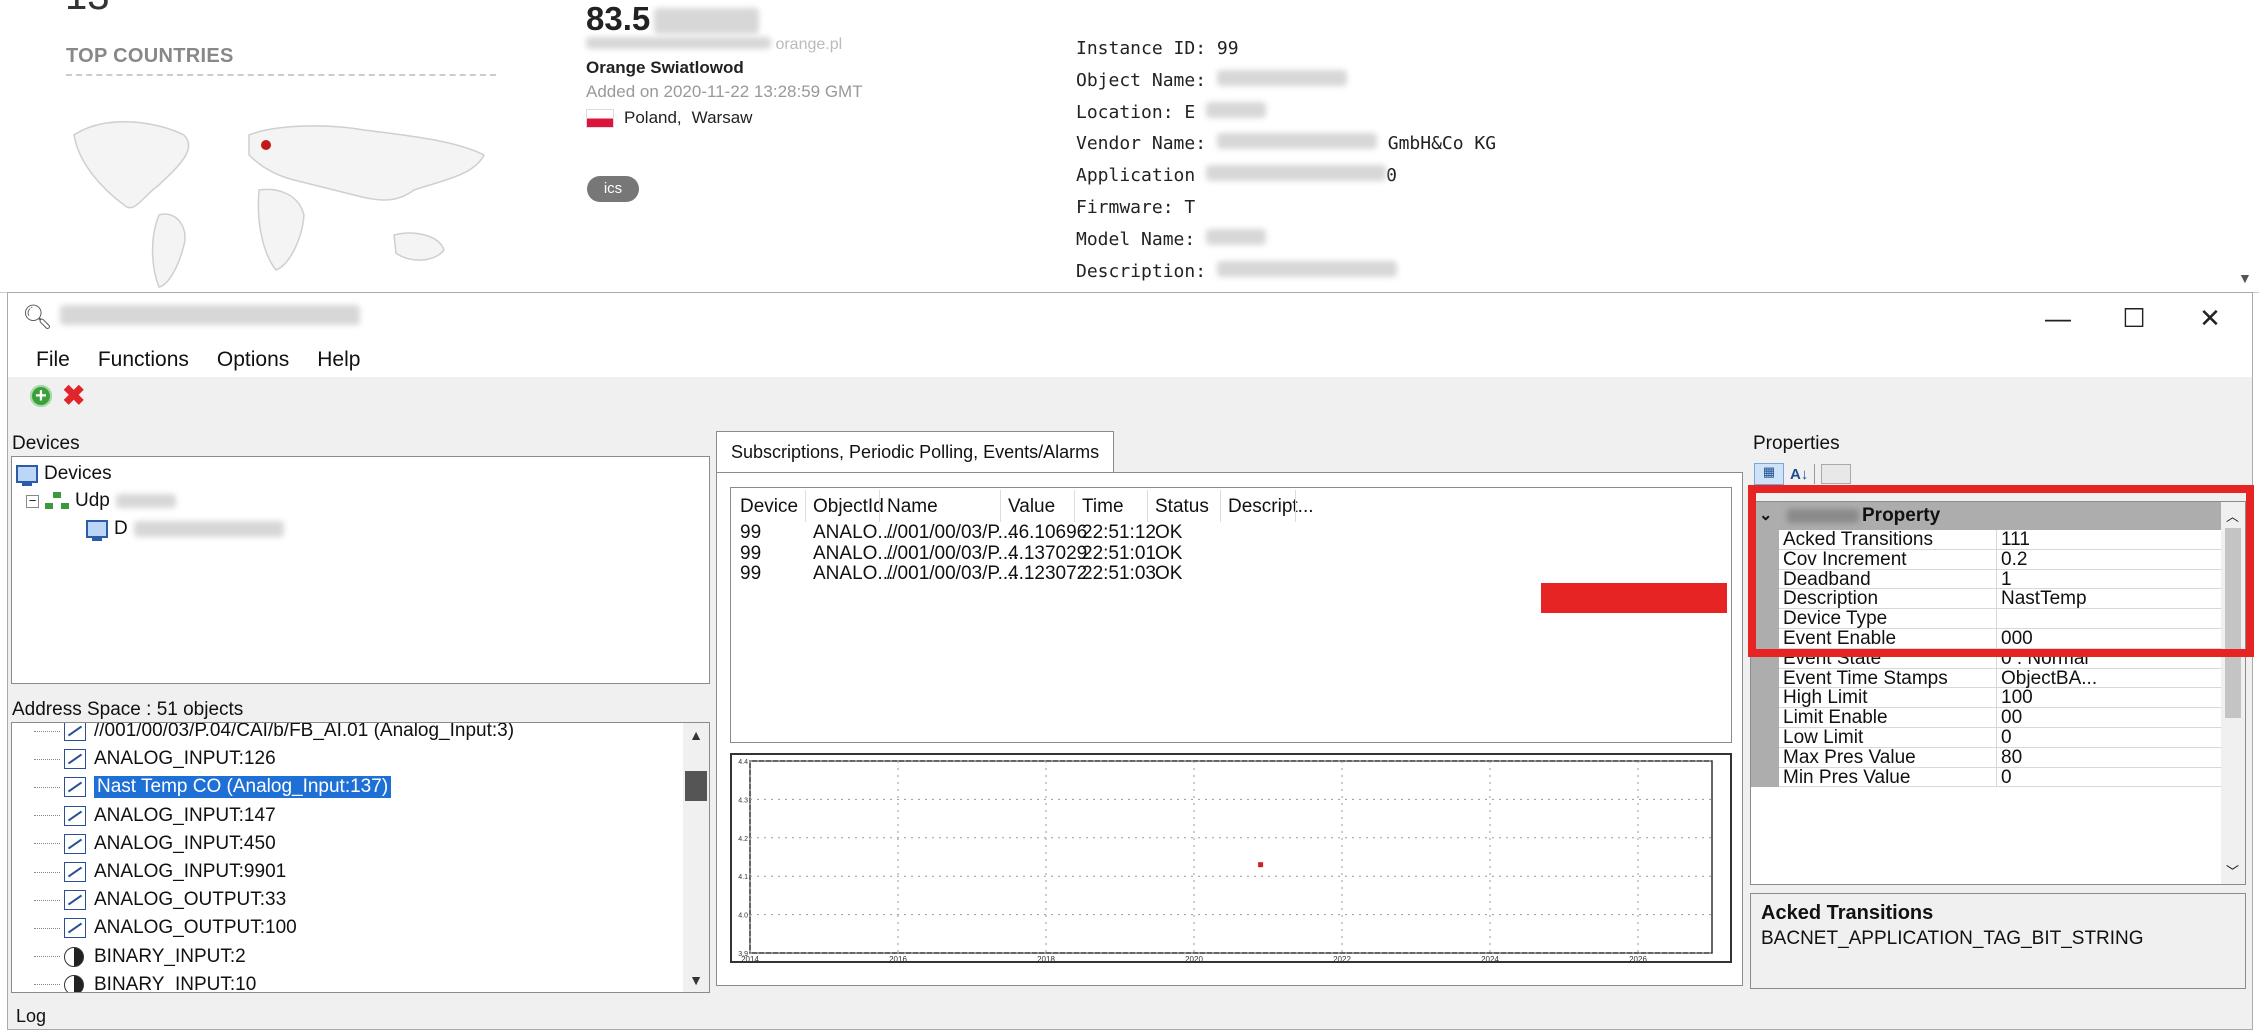 The width and height of the screenshot is (2259, 1030). Describe the element at coordinates (696, 786) in the screenshot. I see `scroll-thumb` at that location.